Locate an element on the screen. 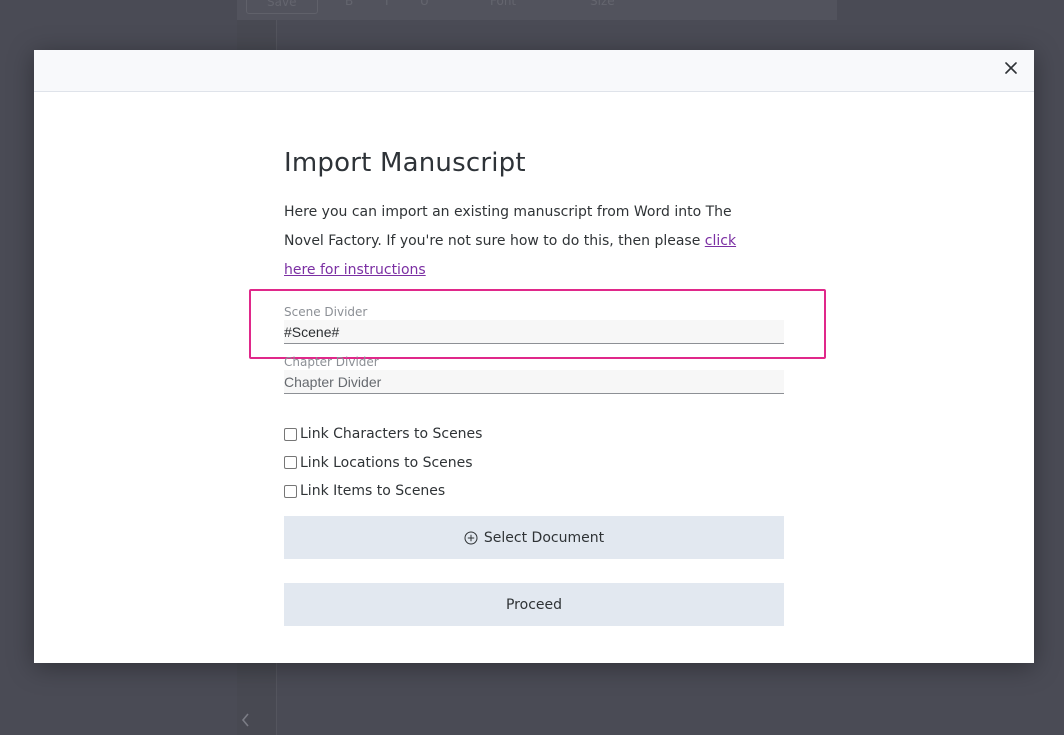  plus-circle-icon is located at coordinates (471, 538).